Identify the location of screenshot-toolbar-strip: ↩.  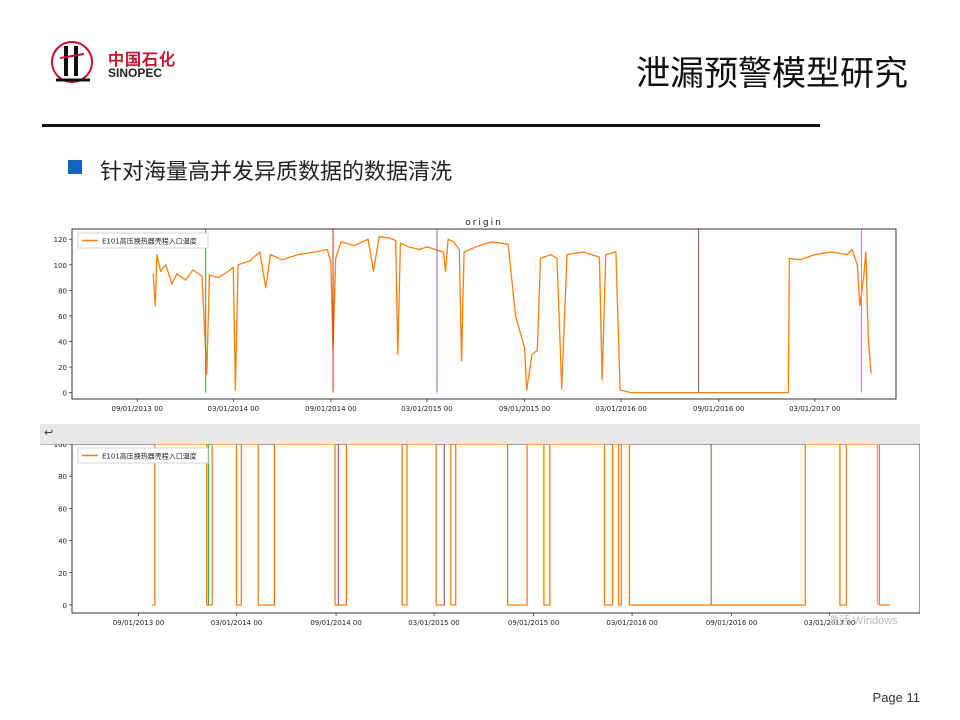
(480, 434).